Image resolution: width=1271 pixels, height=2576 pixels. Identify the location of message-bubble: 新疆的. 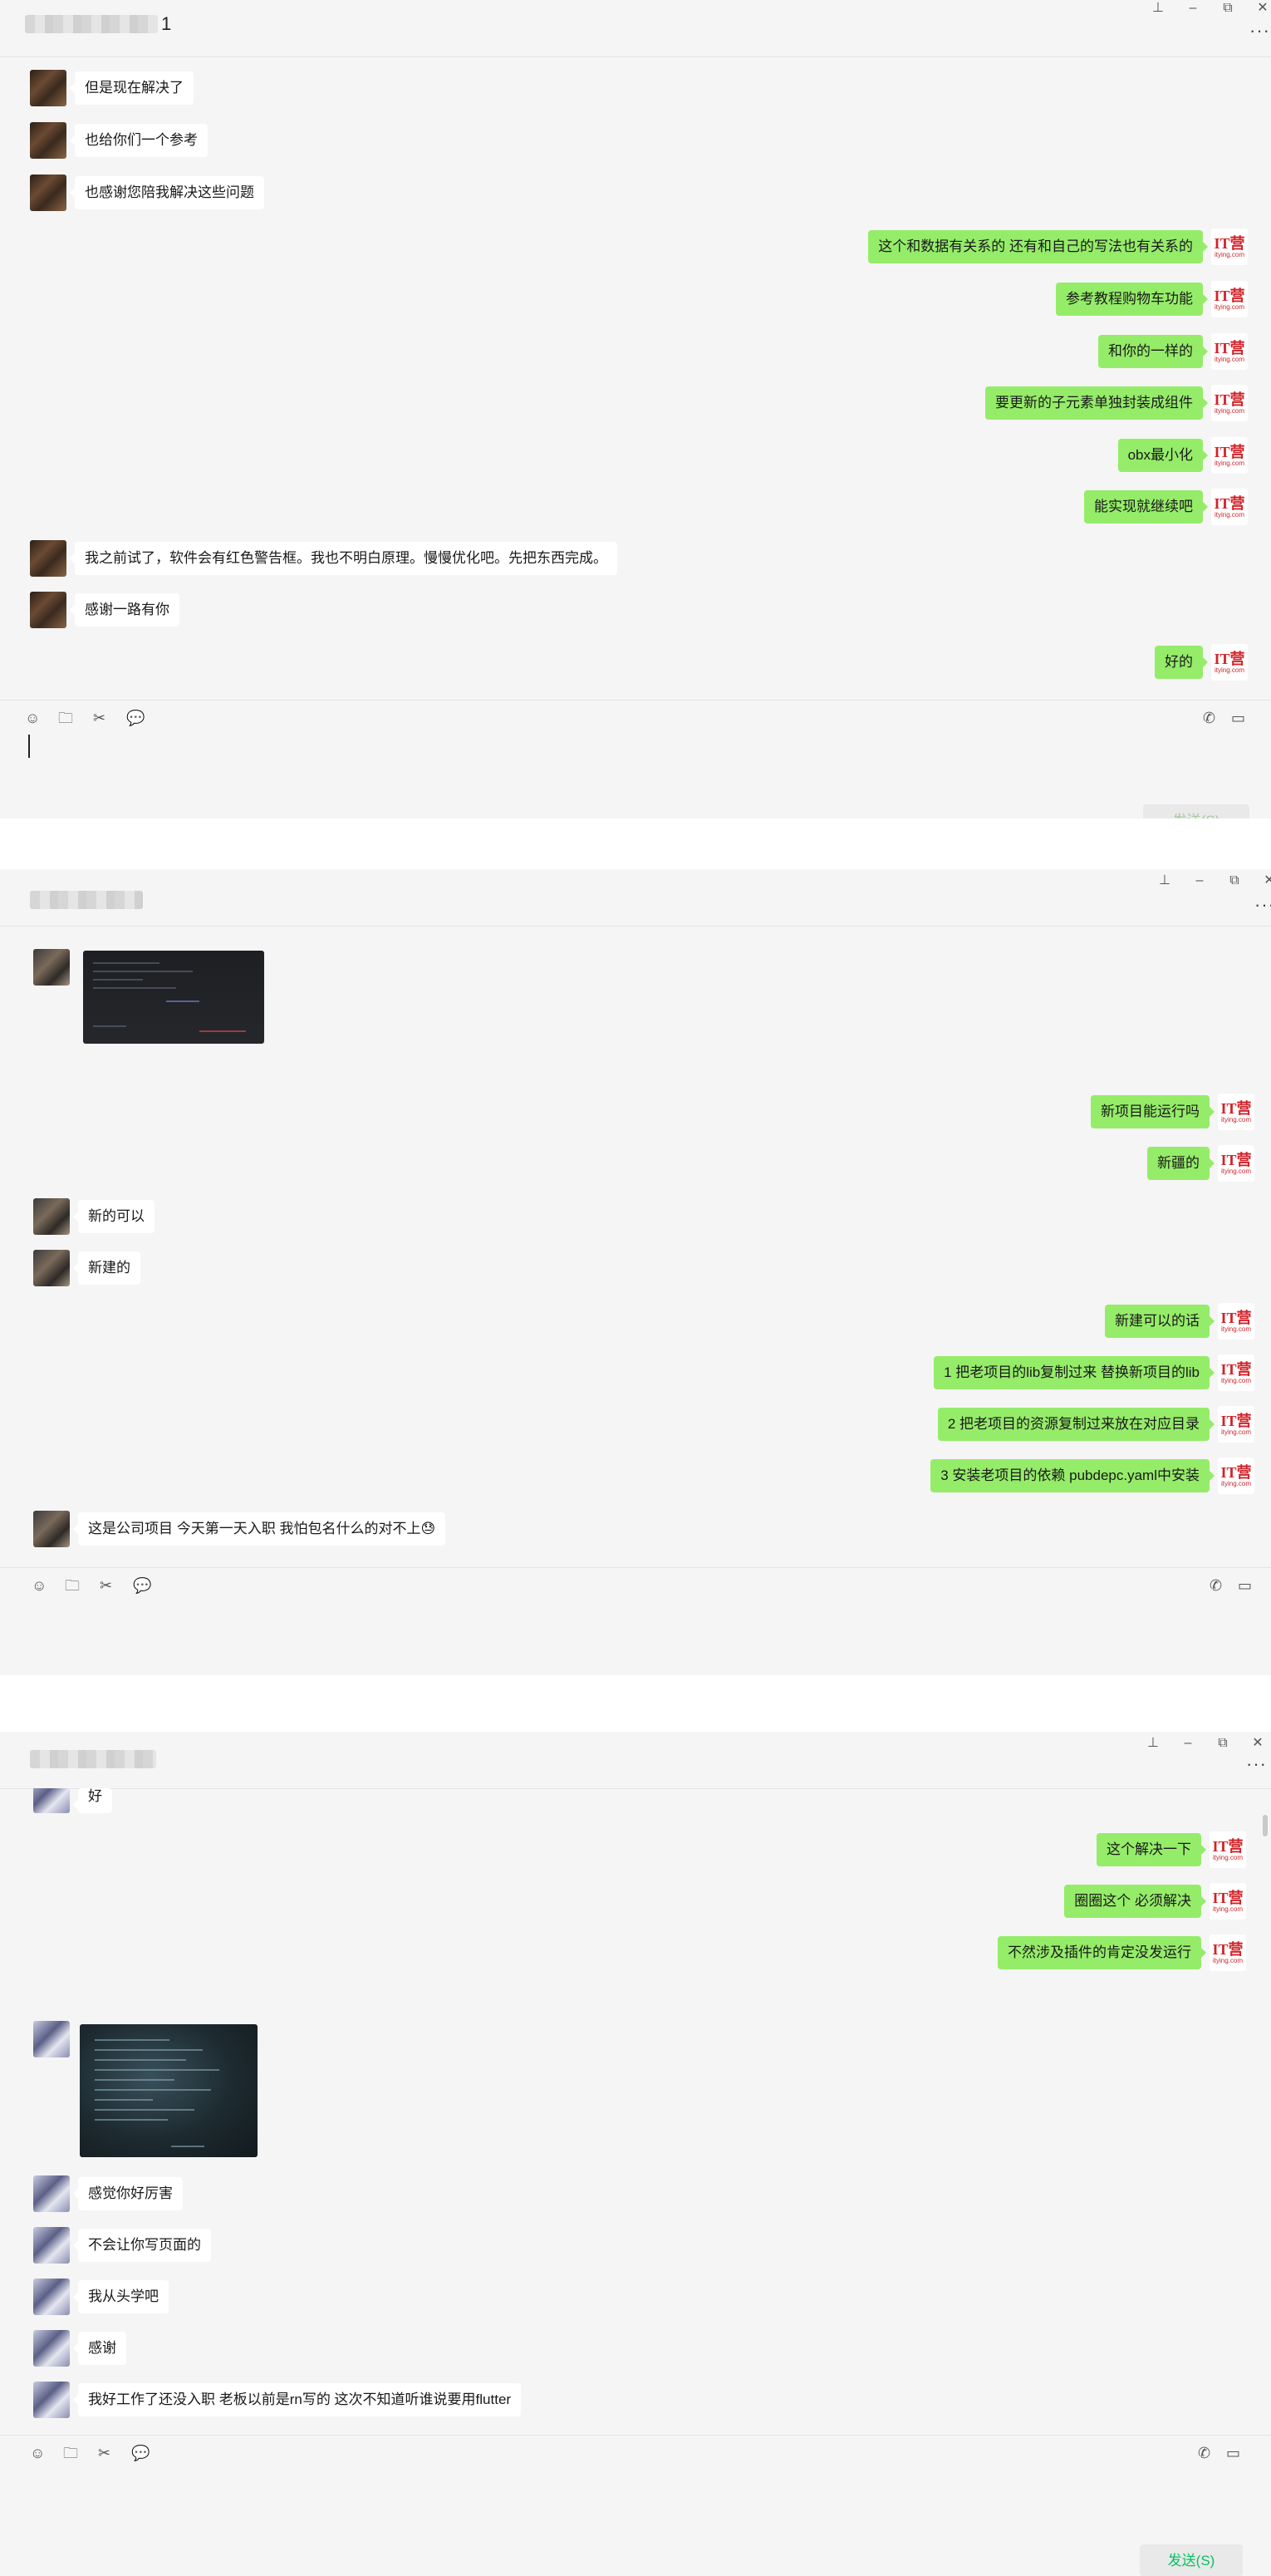
(1181, 1163).